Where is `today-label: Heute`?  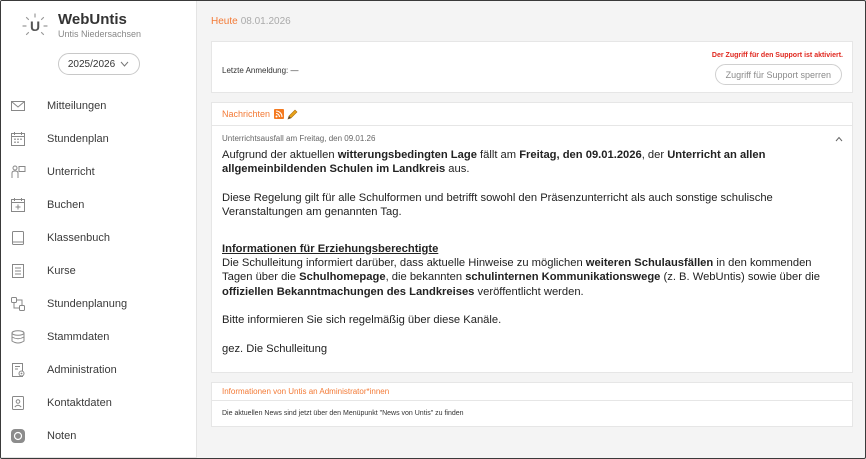
today-label: Heute is located at coordinates (224, 21).